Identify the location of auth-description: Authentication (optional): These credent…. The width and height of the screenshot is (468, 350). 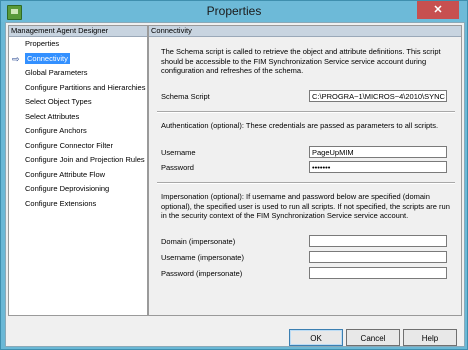
(300, 125).